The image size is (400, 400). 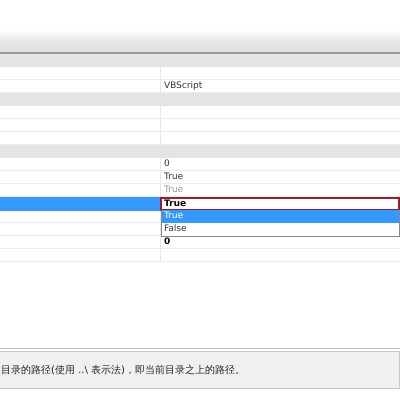 What do you see at coordinates (80, 204) in the screenshot?
I see `name-cell` at bounding box center [80, 204].